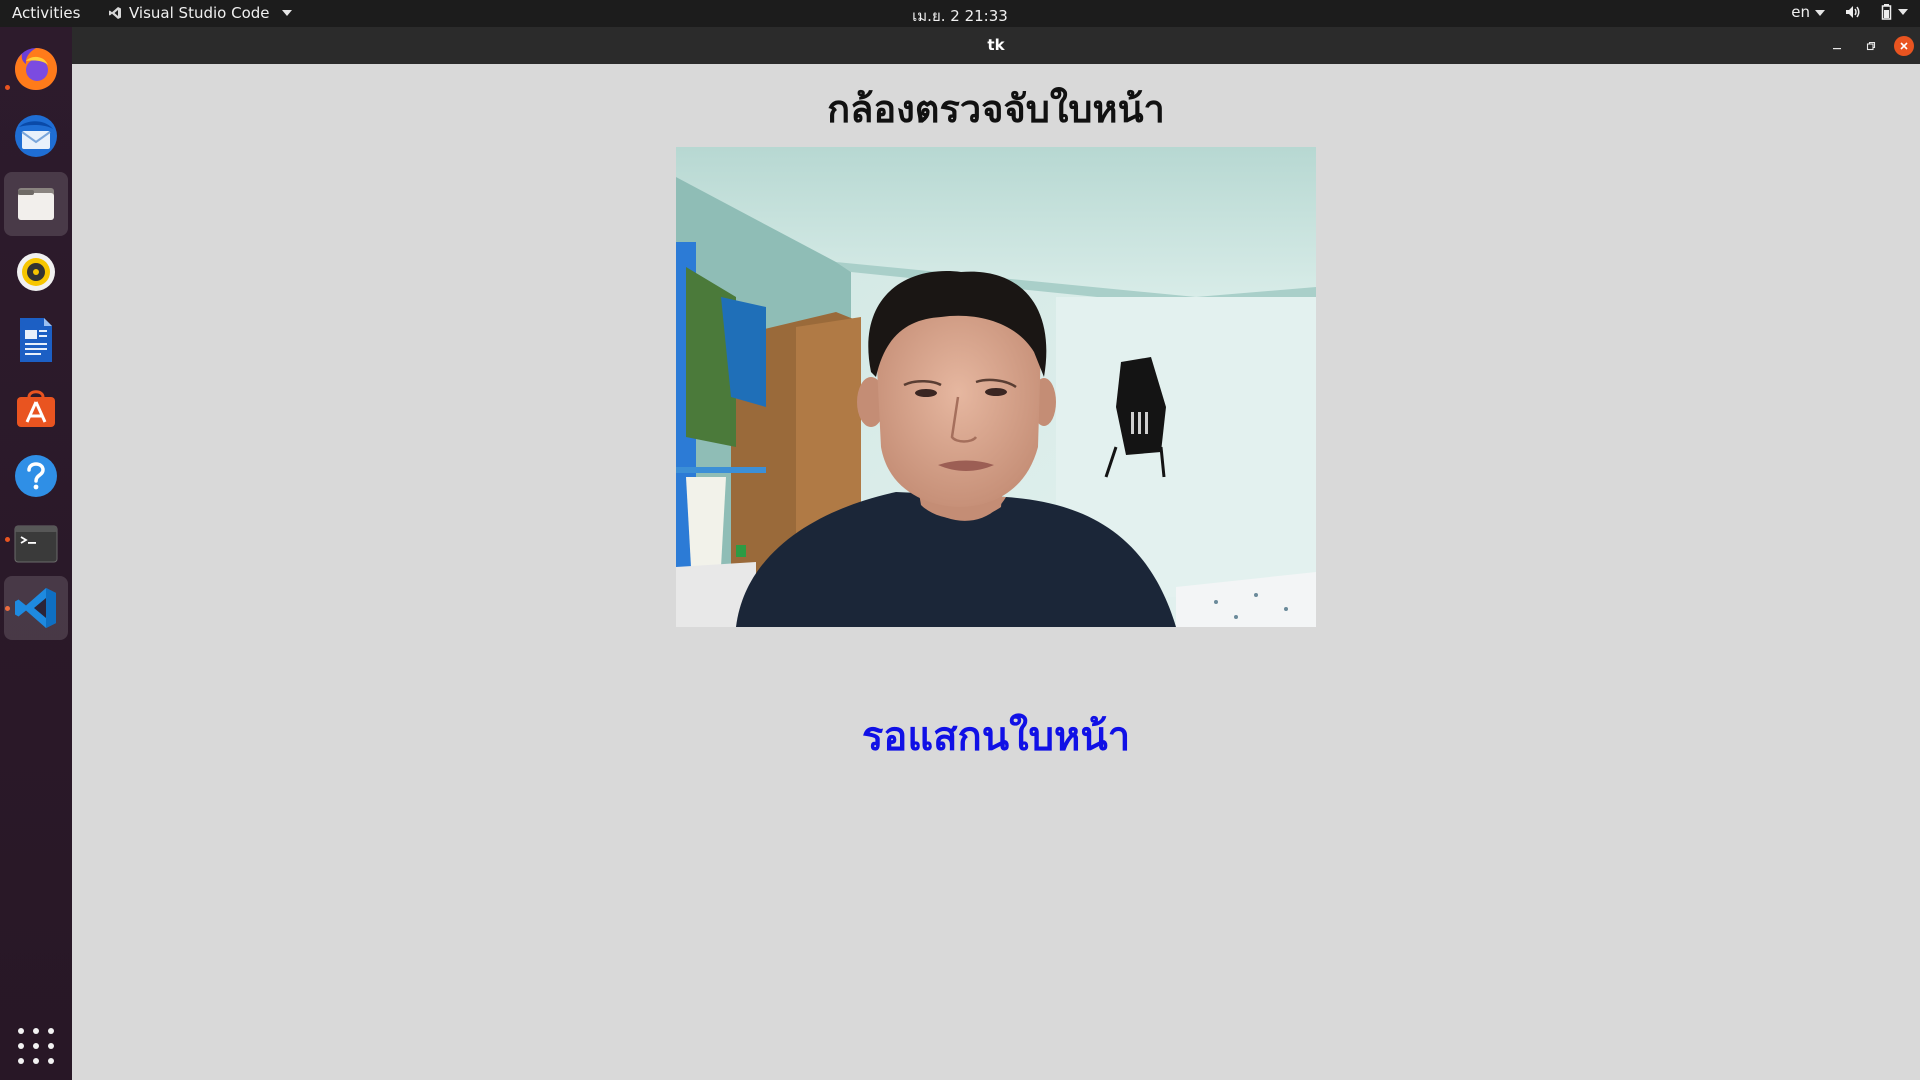 Image resolution: width=1920 pixels, height=1080 pixels. Describe the element at coordinates (1894, 12) in the screenshot. I see `battery-menu` at that location.